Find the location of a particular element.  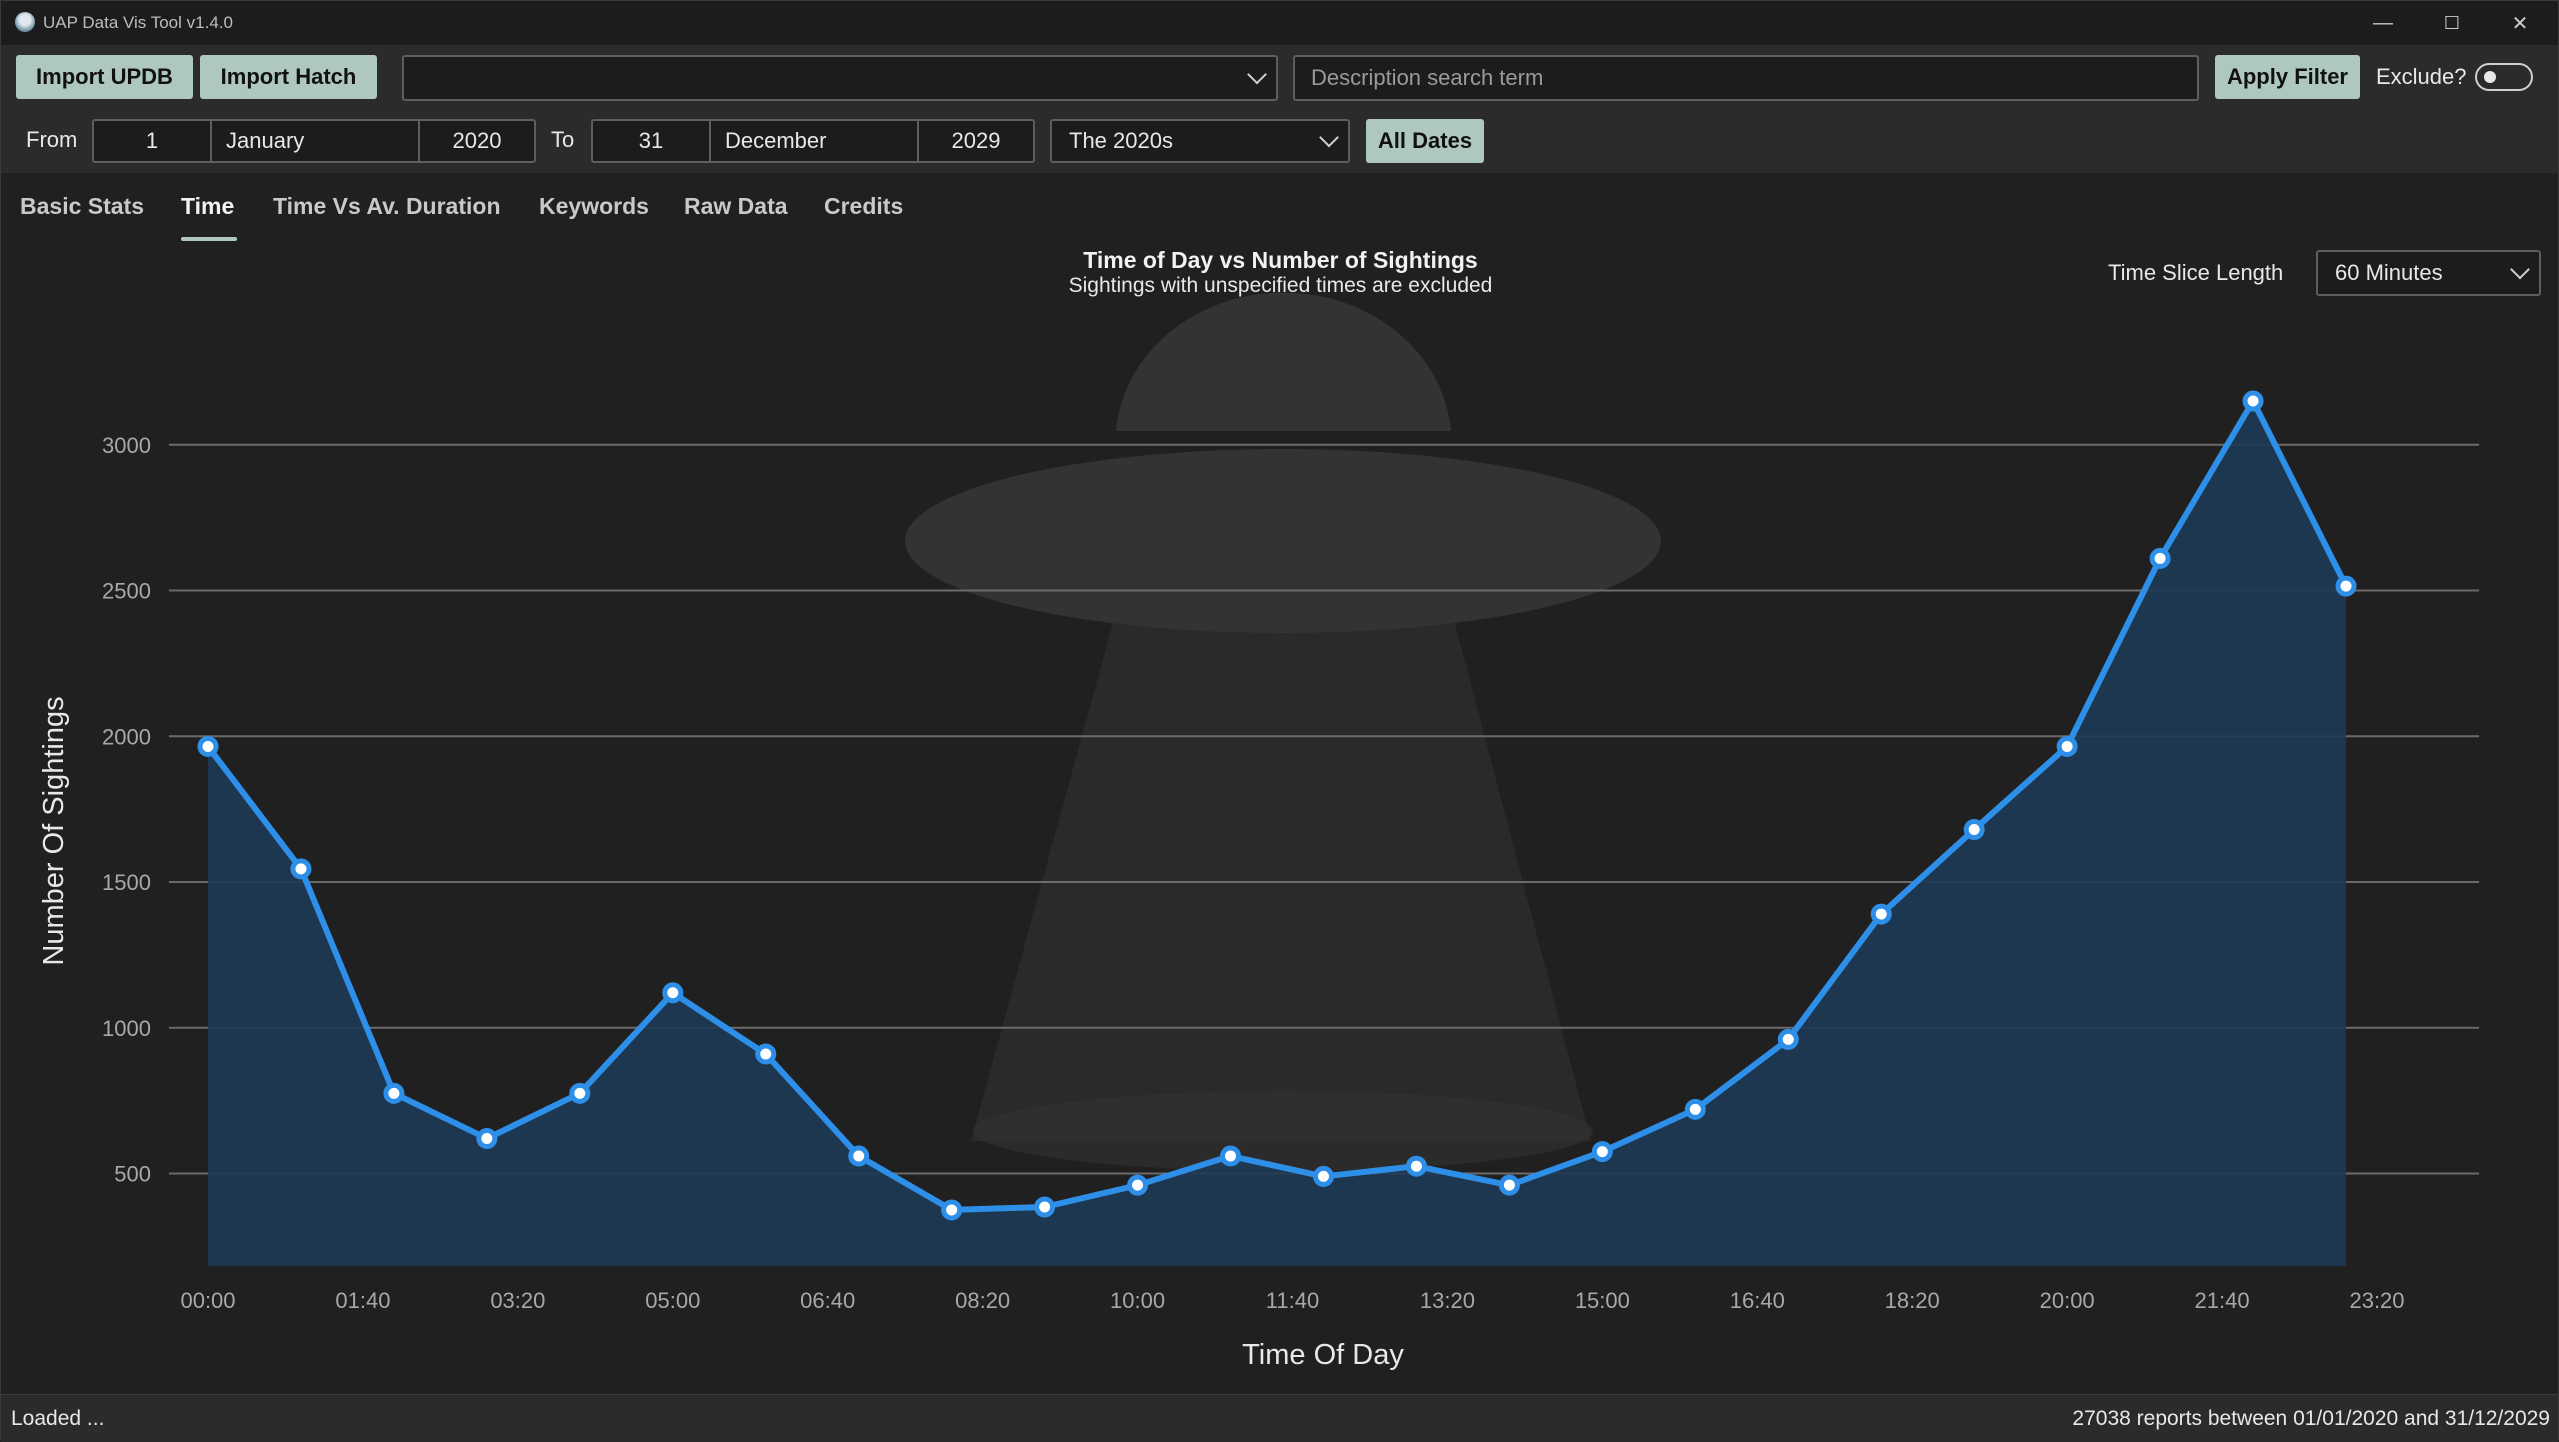

x-tick-label: 11:40 is located at coordinates (1292, 1300).